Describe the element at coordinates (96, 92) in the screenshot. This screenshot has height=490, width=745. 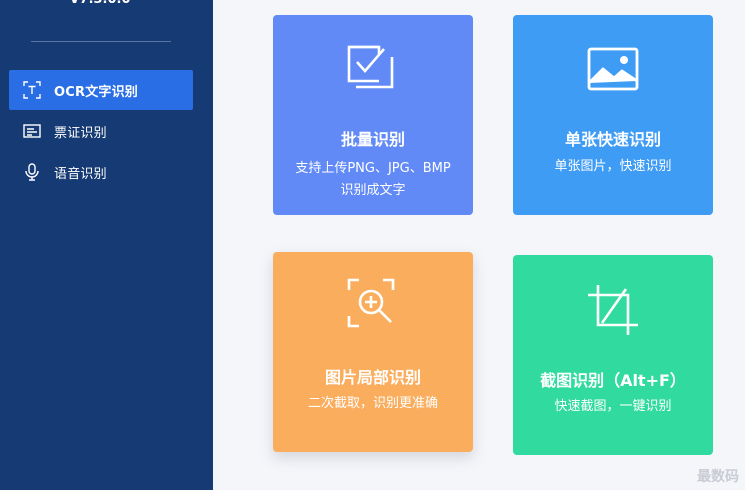
I see `sidebar-item-label: OCR文字识别` at that location.